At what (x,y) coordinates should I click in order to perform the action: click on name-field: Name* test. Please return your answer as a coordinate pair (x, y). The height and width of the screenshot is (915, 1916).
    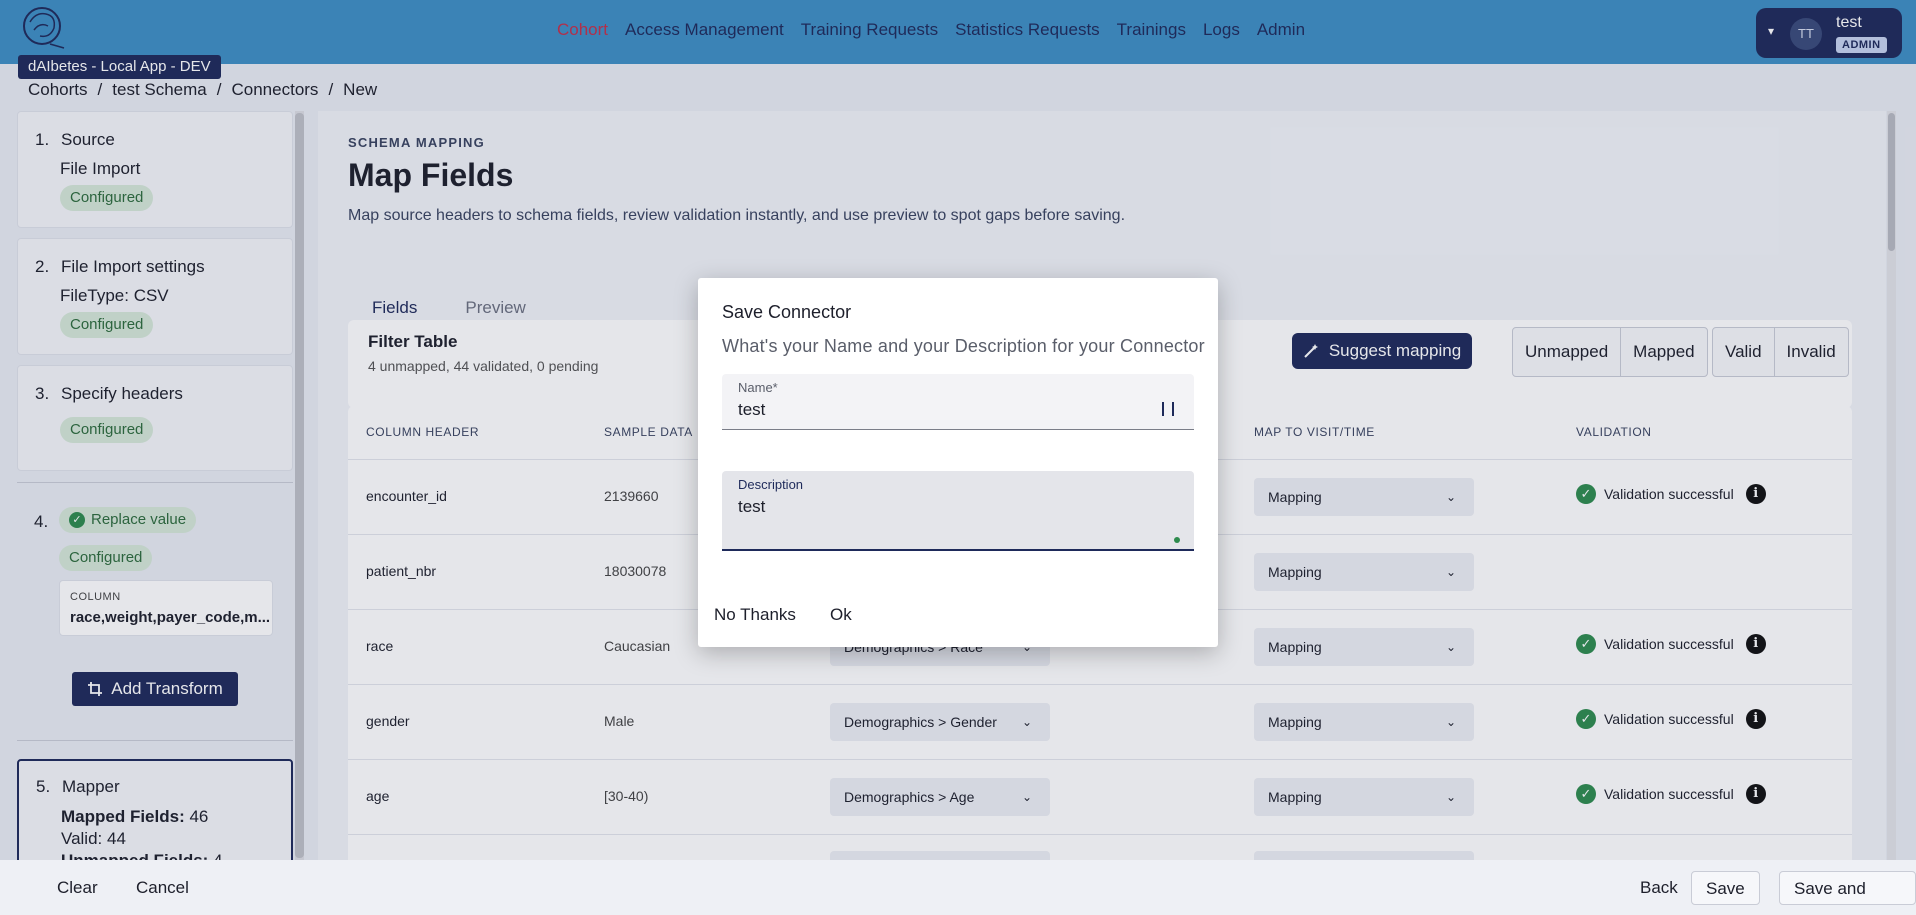
    Looking at the image, I should click on (958, 402).